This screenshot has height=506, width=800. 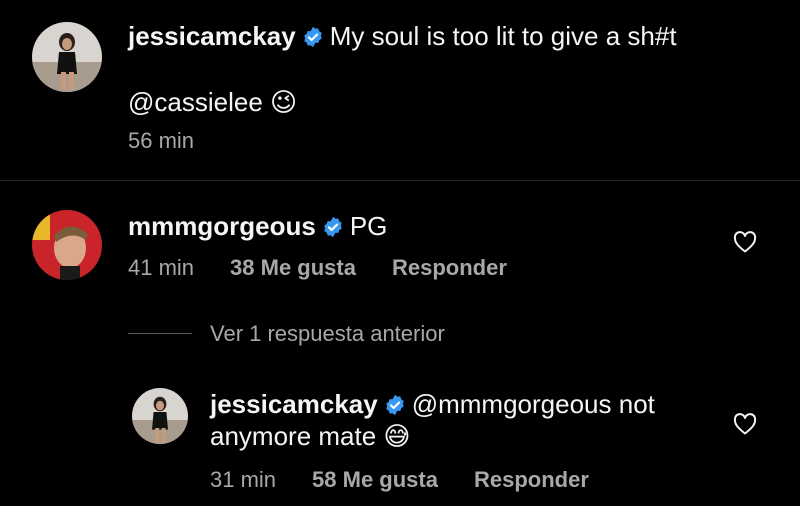 I want to click on comment1-text: PG, so click(x=368, y=226).